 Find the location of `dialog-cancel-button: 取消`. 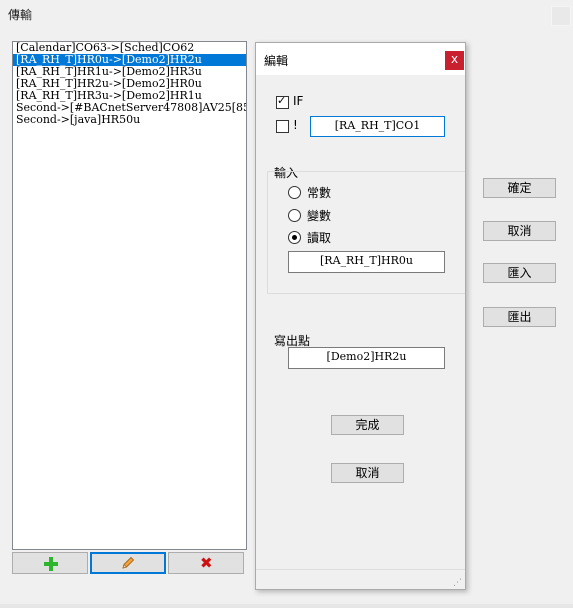

dialog-cancel-button: 取消 is located at coordinates (367, 473).